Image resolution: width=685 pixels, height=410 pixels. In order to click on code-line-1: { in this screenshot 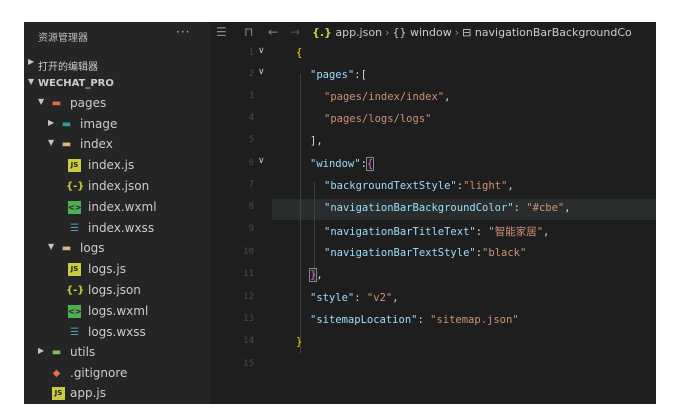, I will do `click(433, 54)`.